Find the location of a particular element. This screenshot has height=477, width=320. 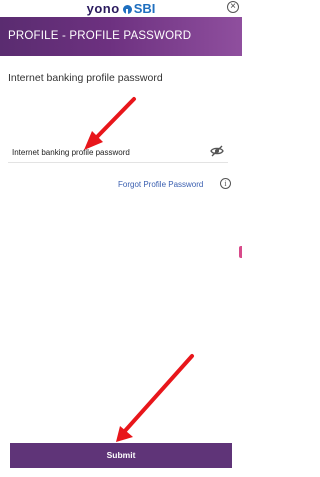

info-icon: i is located at coordinates (225, 183).